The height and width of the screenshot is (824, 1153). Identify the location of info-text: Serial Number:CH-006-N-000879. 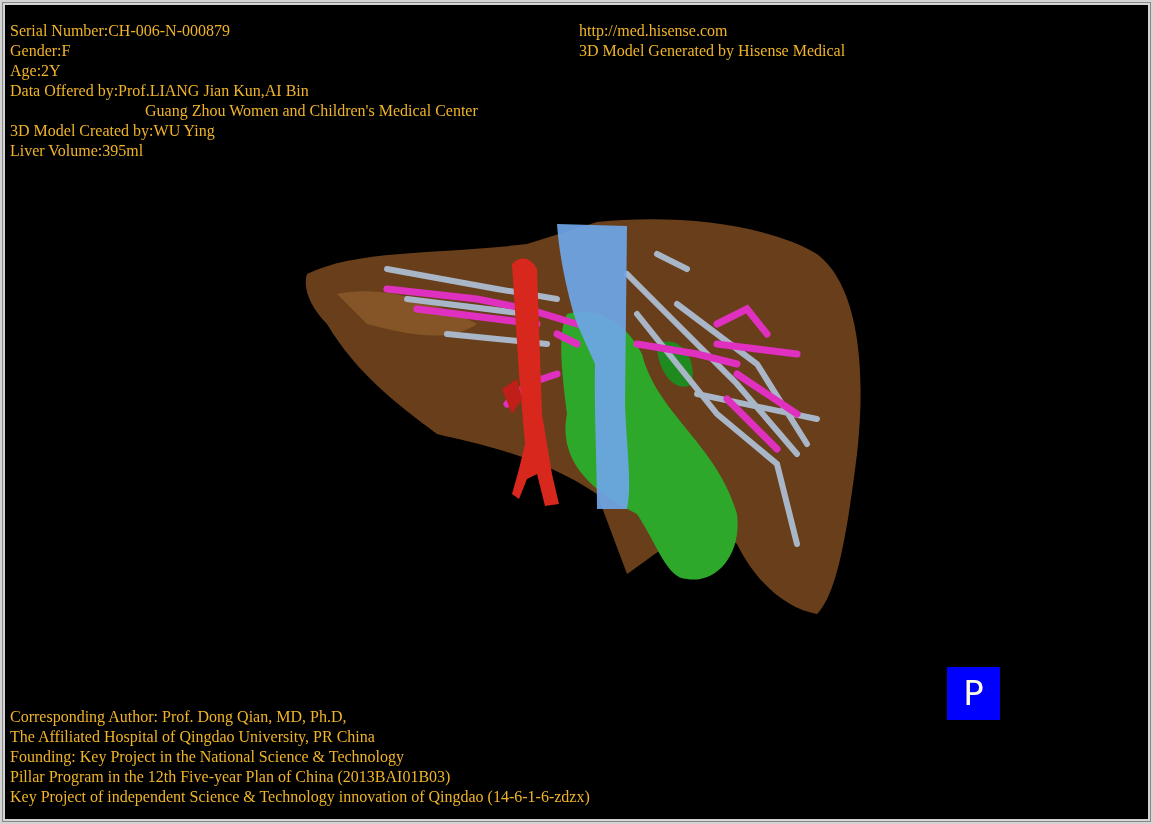
(120, 31).